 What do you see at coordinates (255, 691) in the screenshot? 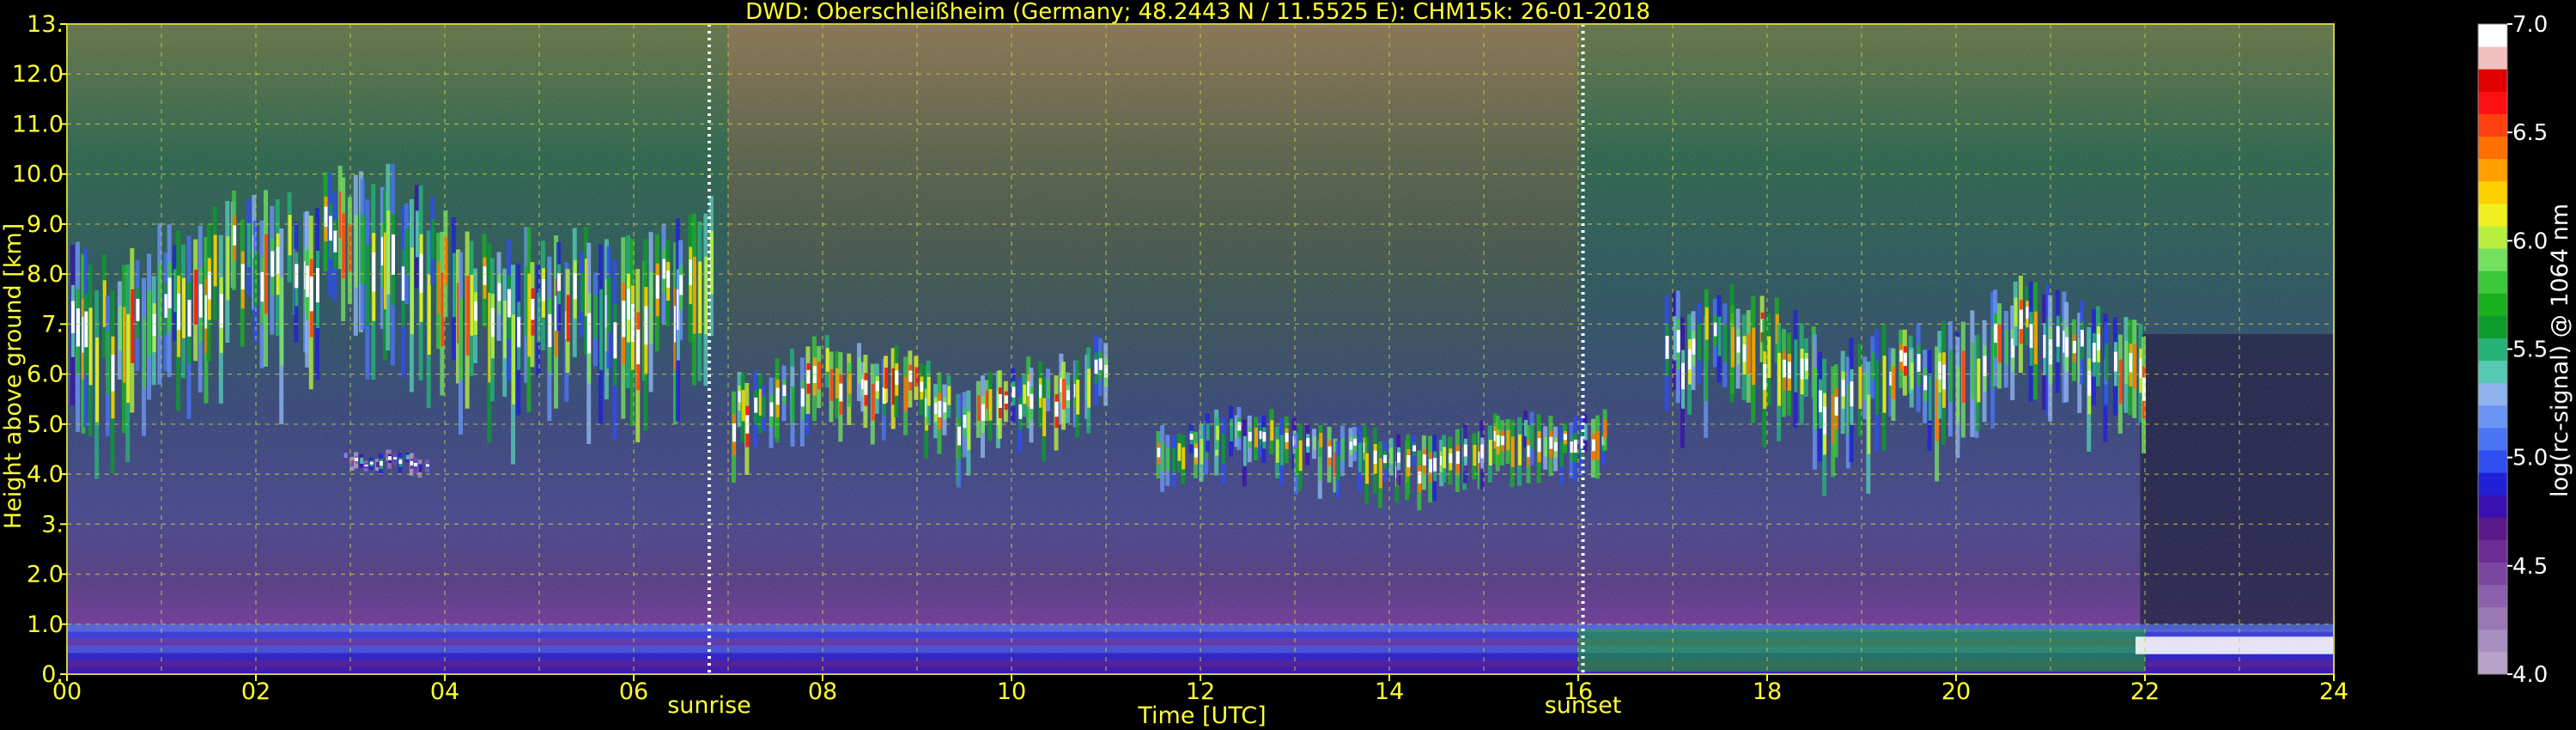
I see `x-tick-label: 02` at bounding box center [255, 691].